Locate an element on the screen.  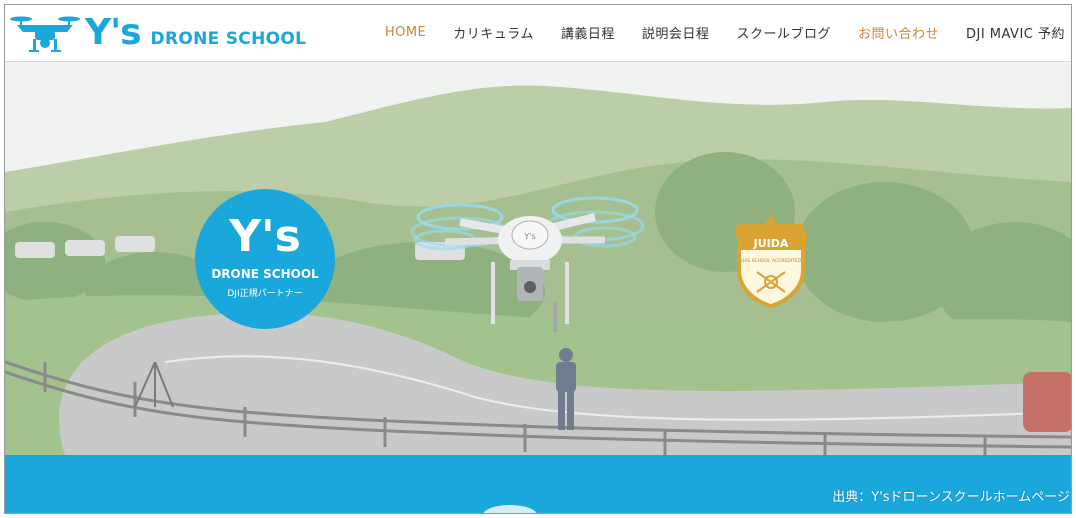
badge-title: Y's is located at coordinates (265, 236).